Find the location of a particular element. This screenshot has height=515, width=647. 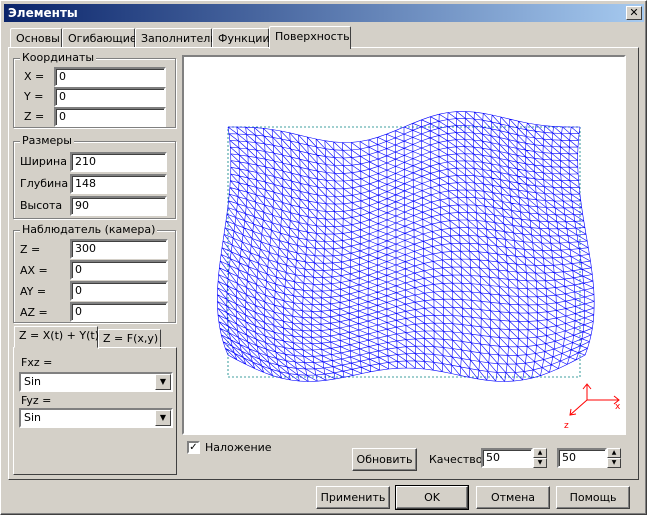

quality-b-spinner: ▲ ▼ is located at coordinates (614, 458).